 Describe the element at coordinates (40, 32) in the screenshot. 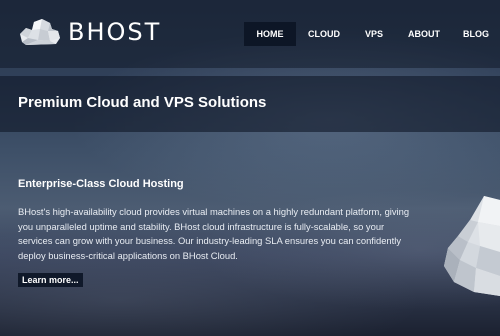

I see `cloud-logo-icon` at that location.